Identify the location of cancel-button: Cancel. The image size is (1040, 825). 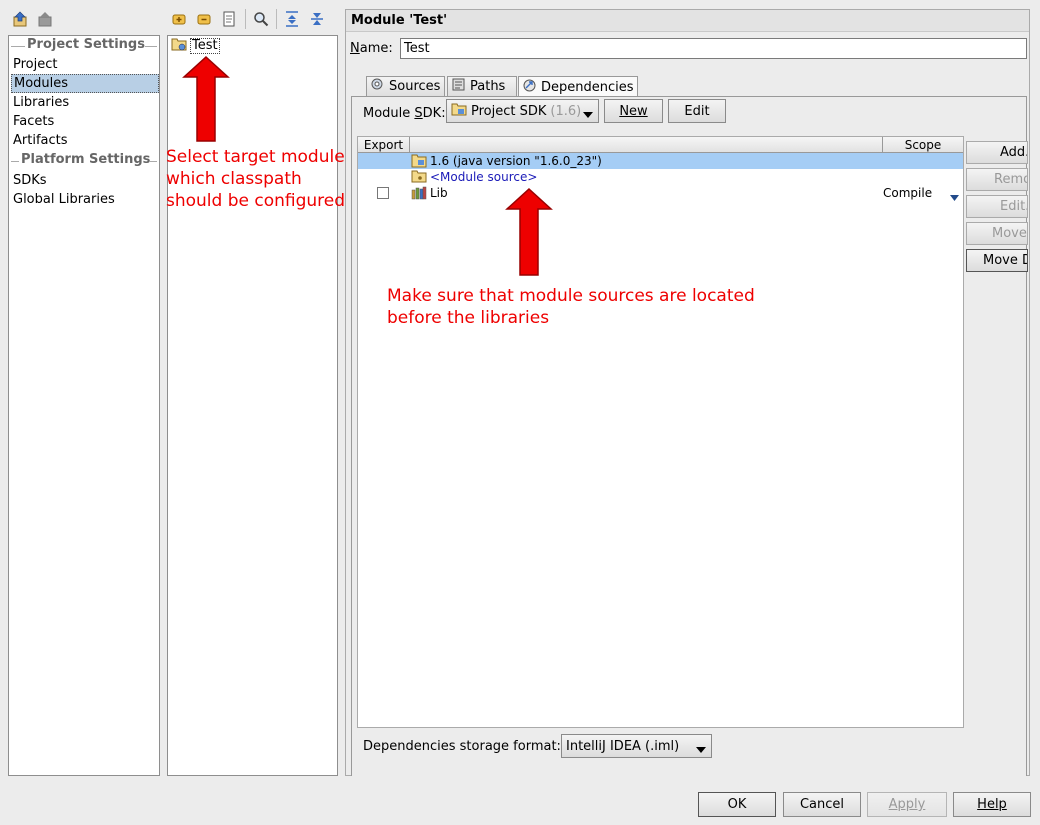
(822, 804).